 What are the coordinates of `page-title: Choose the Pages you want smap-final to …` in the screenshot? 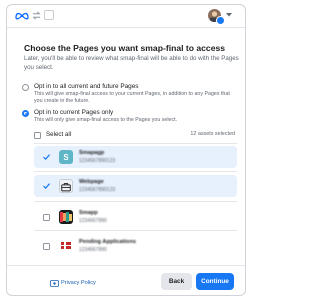 It's located at (125, 48).